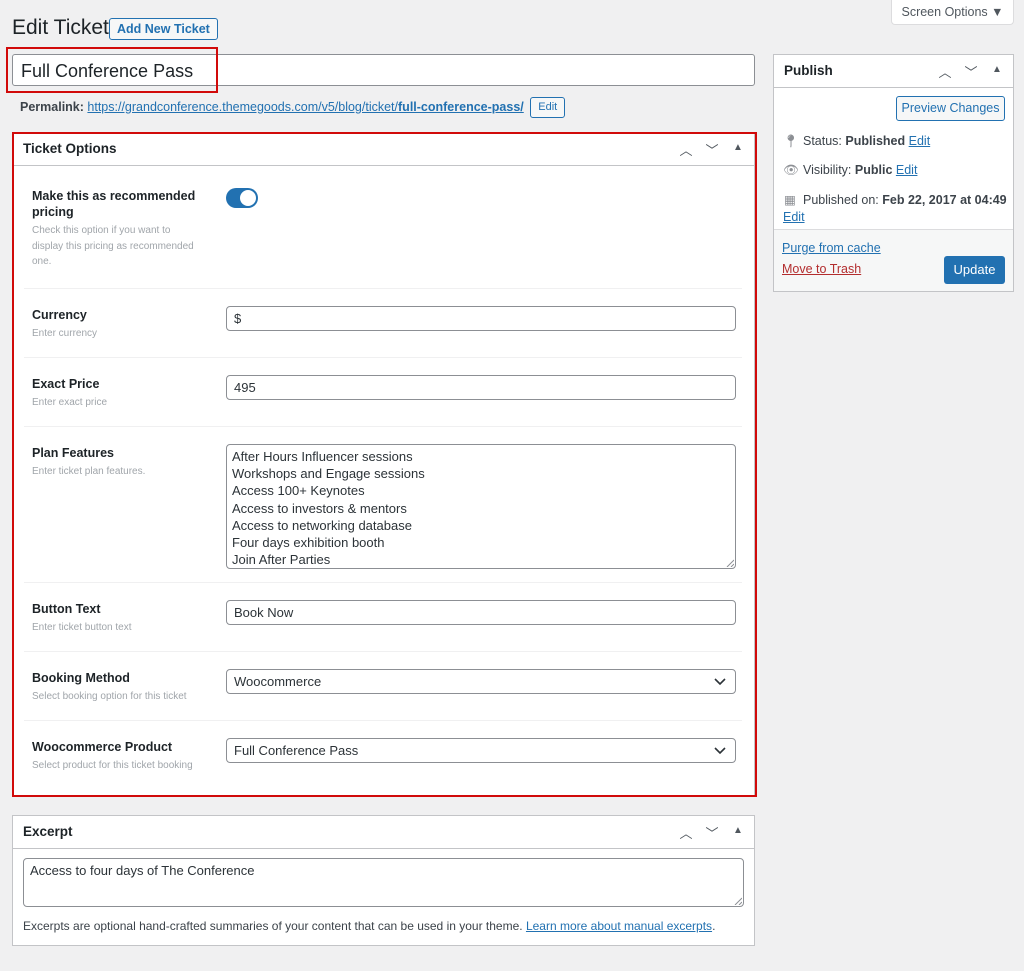 This screenshot has width=1024, height=971. What do you see at coordinates (831, 248) in the screenshot?
I see `purge-cache-link: Purge from cache` at bounding box center [831, 248].